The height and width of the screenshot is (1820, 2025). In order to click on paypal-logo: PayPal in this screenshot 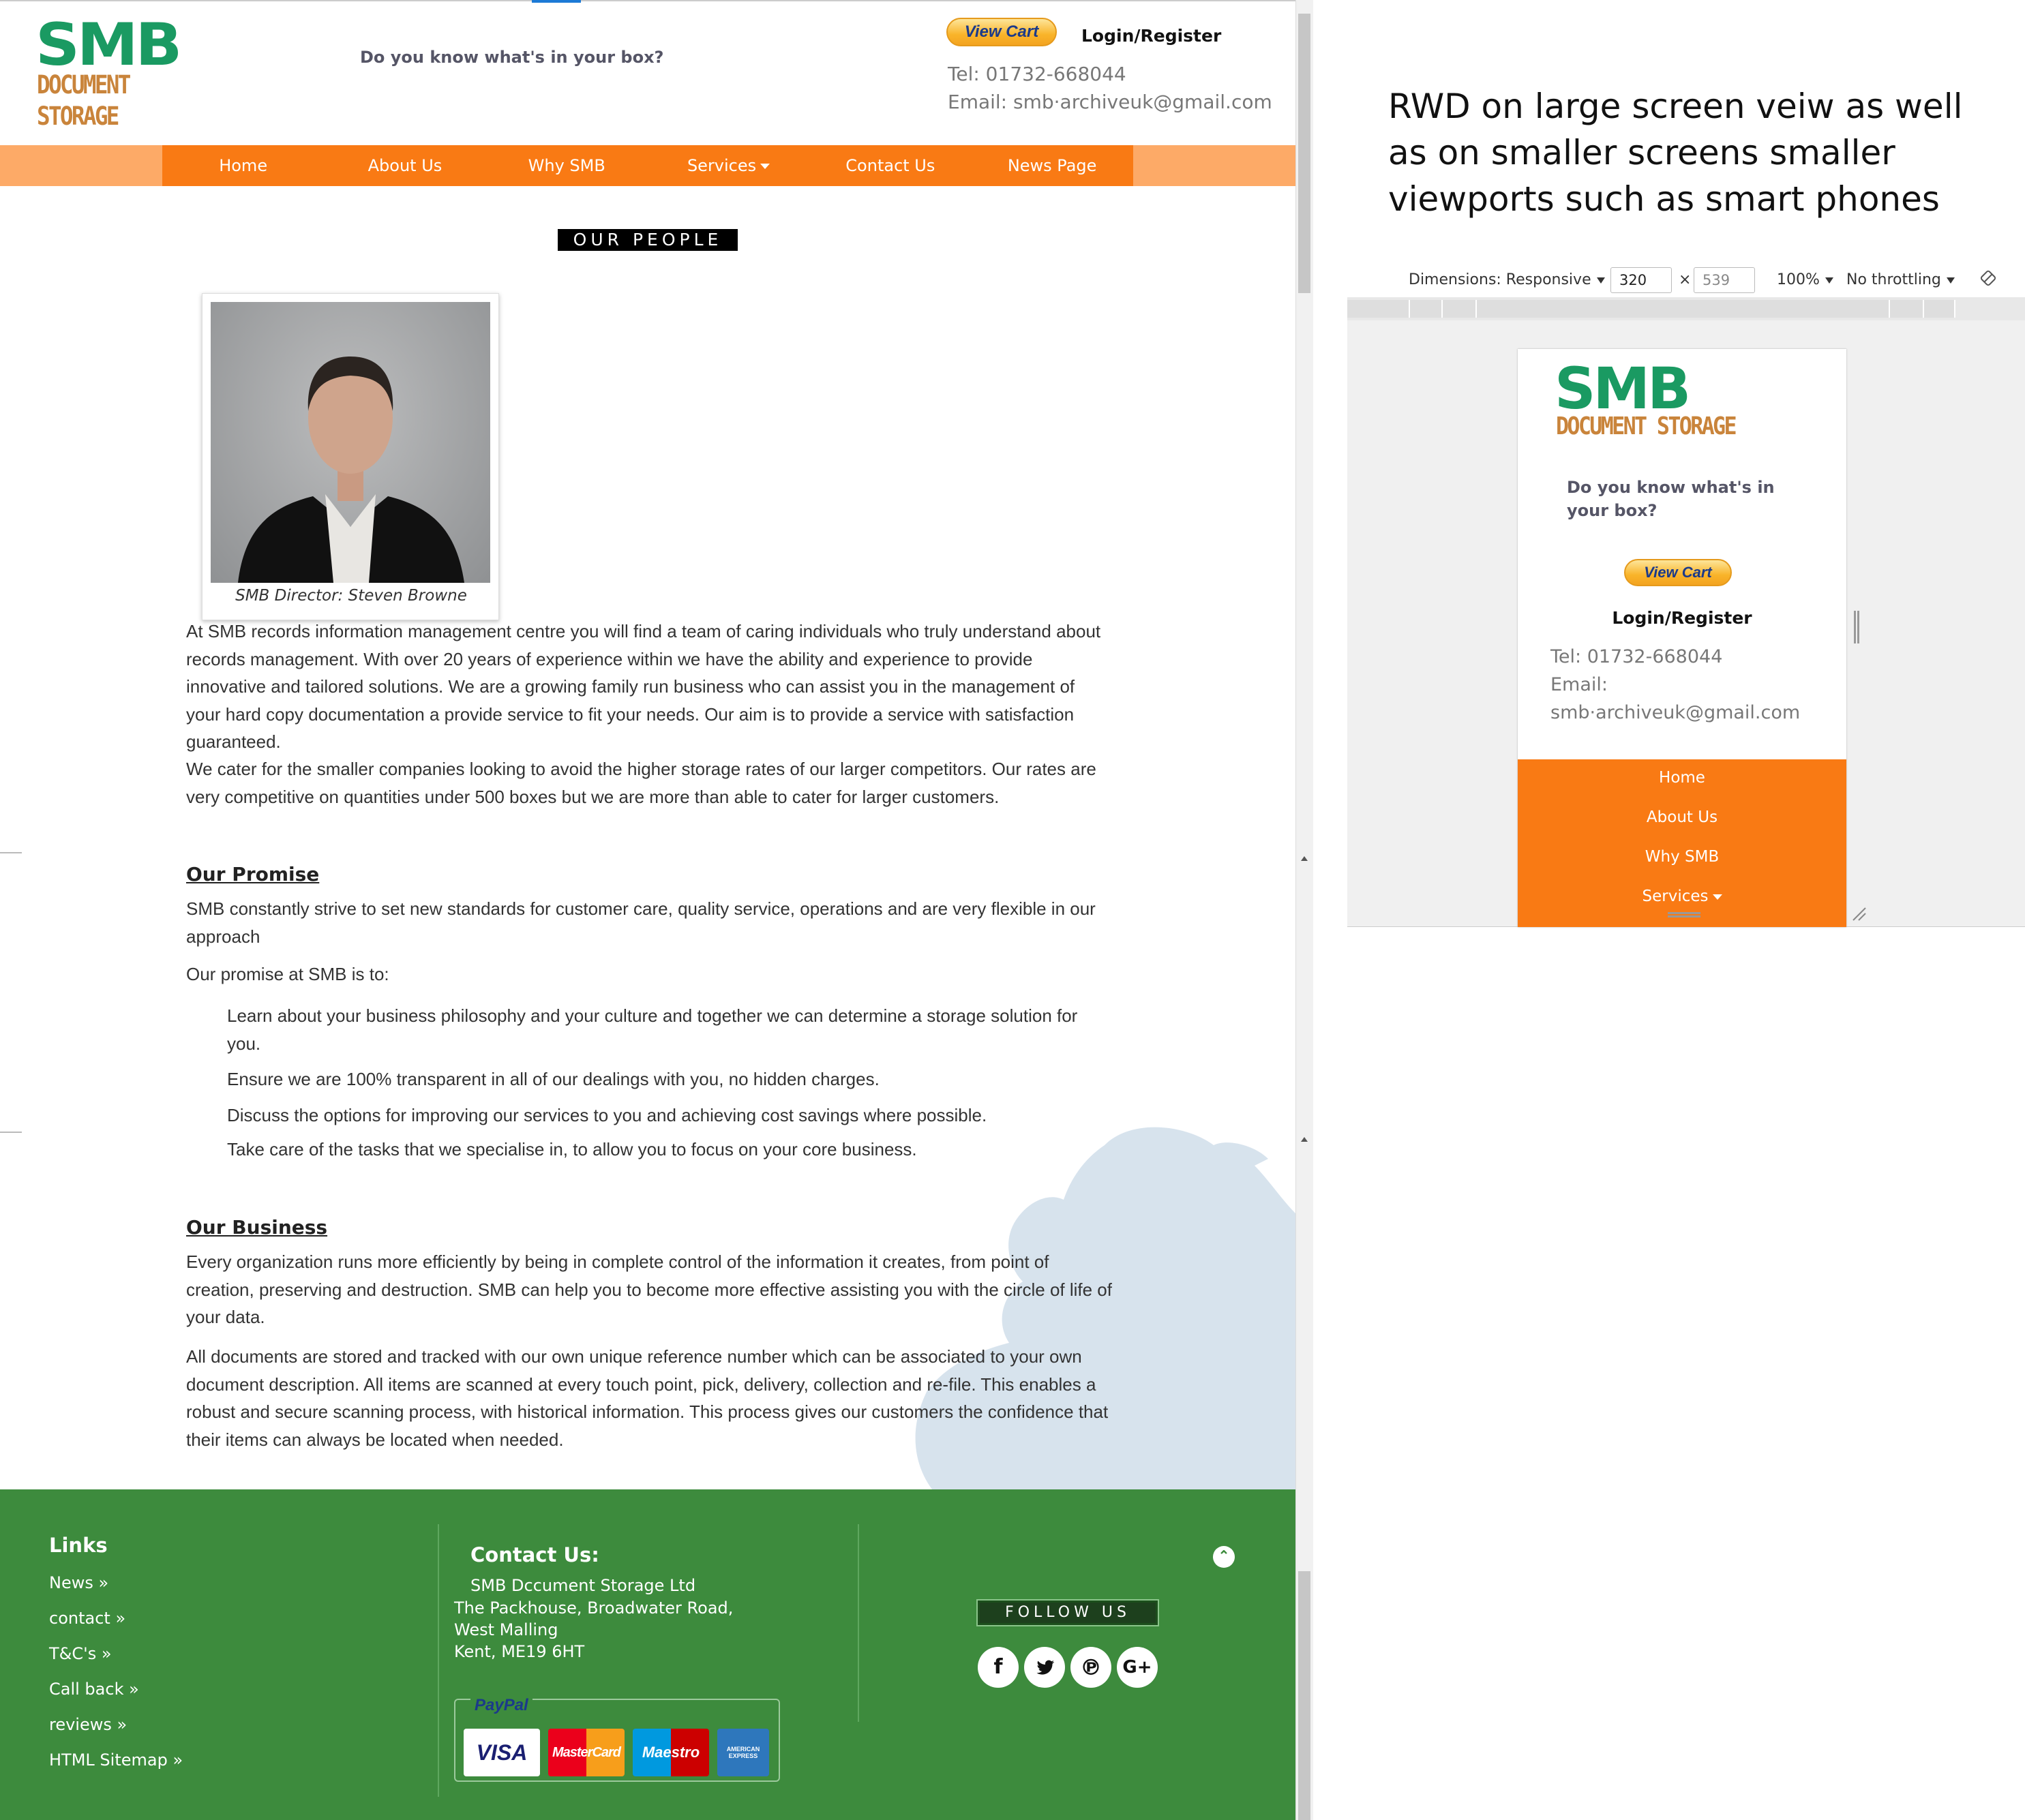, I will do `click(501, 1705)`.